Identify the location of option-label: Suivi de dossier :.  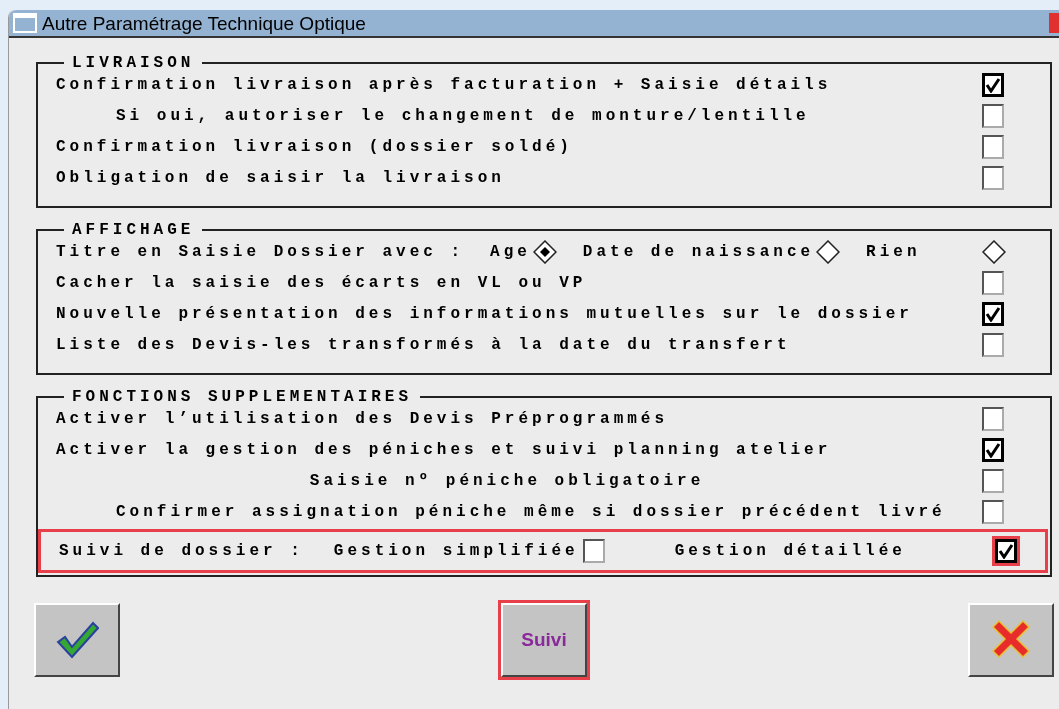
(181, 551).